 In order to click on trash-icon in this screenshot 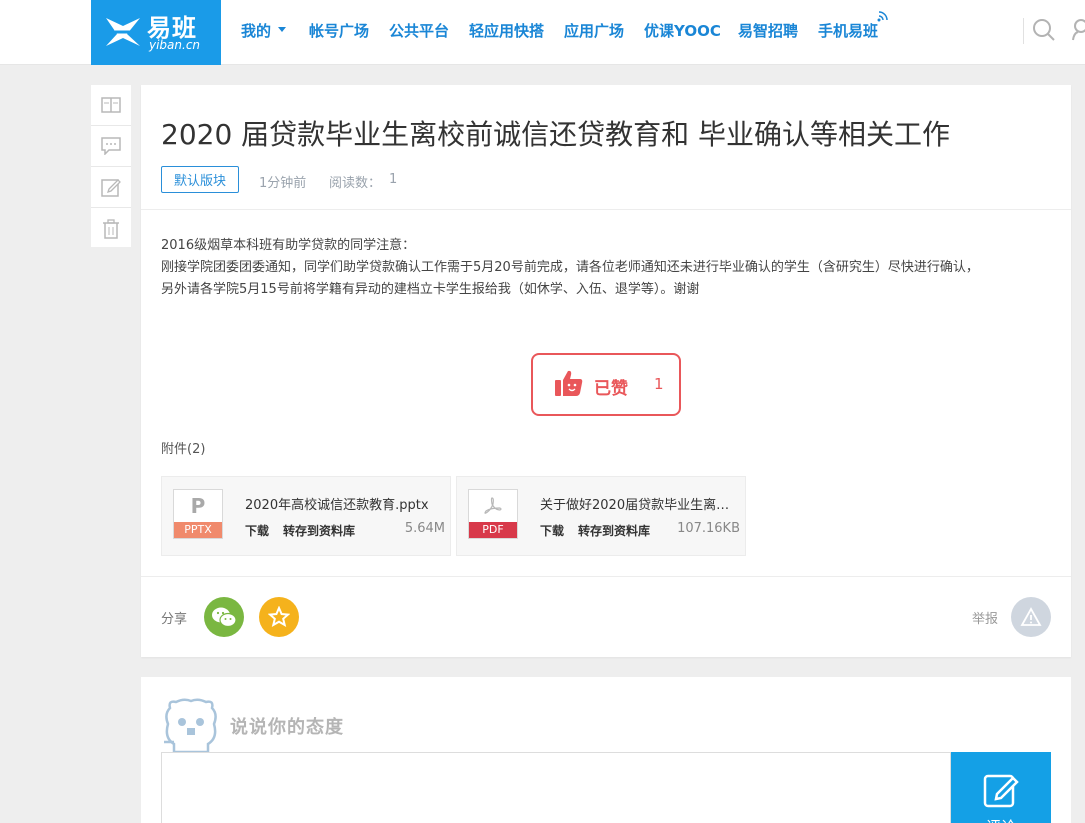, I will do `click(111, 228)`.